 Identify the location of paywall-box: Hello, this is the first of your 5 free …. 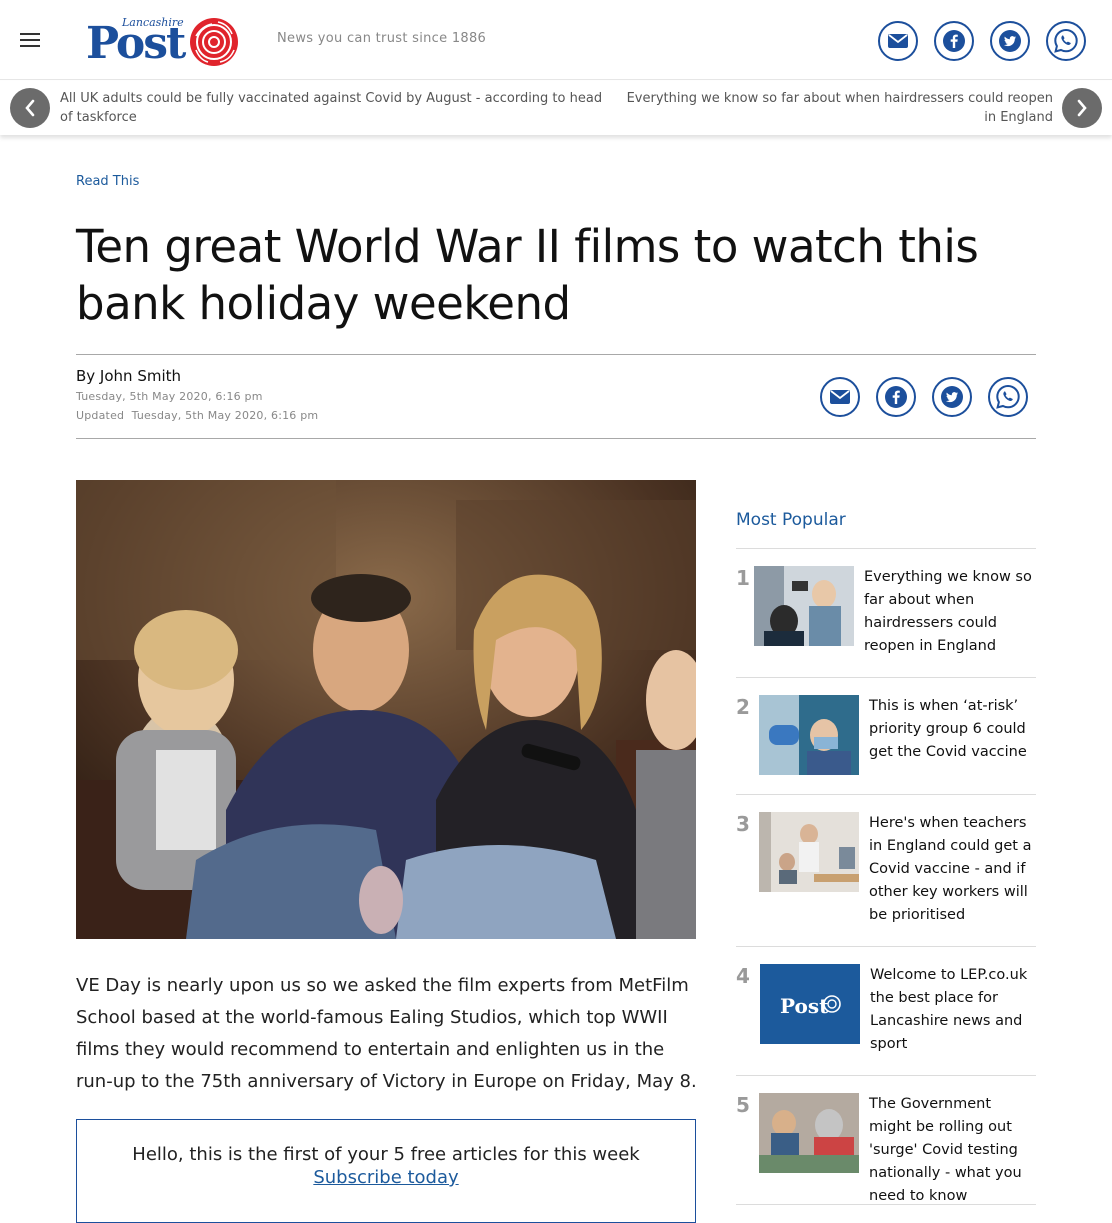
(386, 1171).